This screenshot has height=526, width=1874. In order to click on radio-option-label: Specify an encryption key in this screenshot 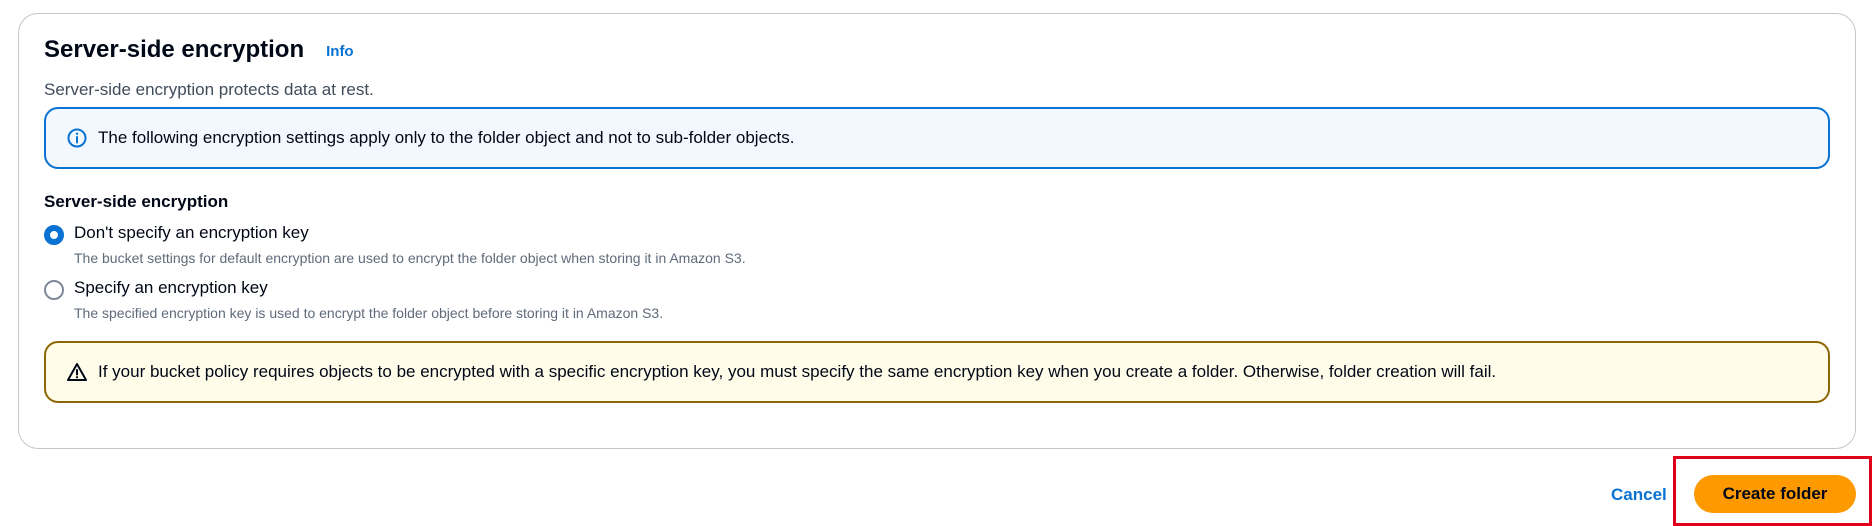, I will do `click(171, 287)`.